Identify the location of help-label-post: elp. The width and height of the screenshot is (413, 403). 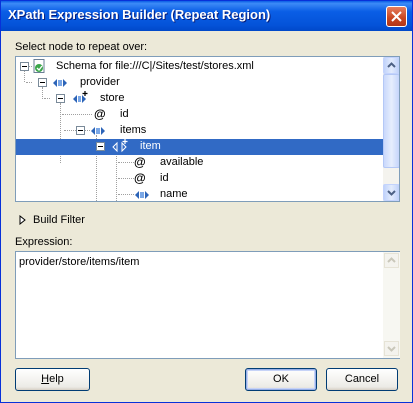
(56, 379).